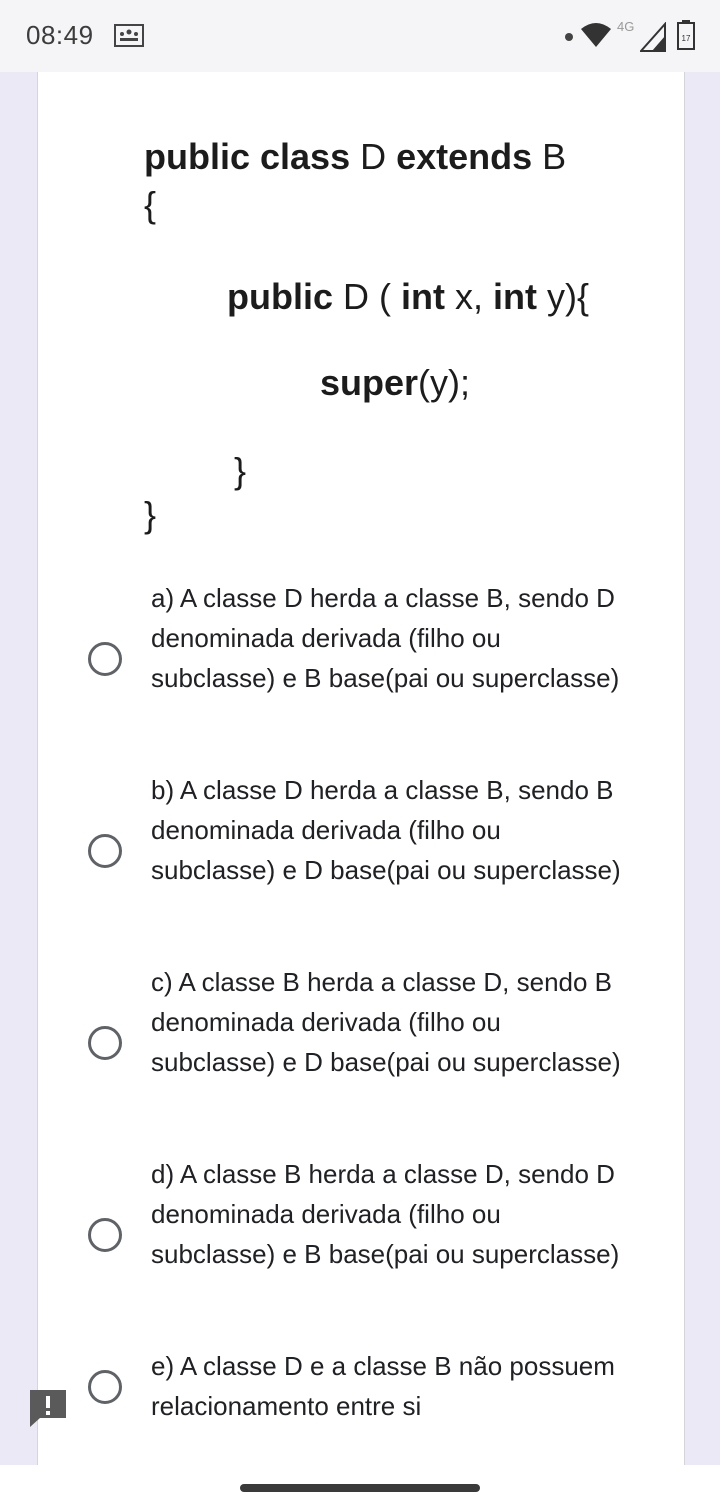 This screenshot has width=720, height=1512. I want to click on notification-icon, so click(129, 35).